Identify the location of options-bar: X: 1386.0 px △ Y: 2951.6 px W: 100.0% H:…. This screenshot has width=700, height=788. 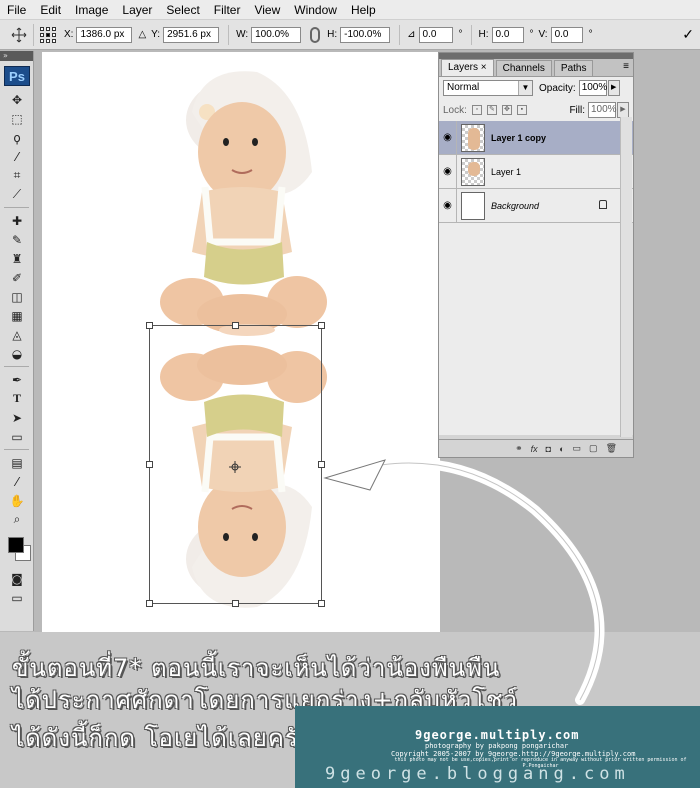
(350, 35).